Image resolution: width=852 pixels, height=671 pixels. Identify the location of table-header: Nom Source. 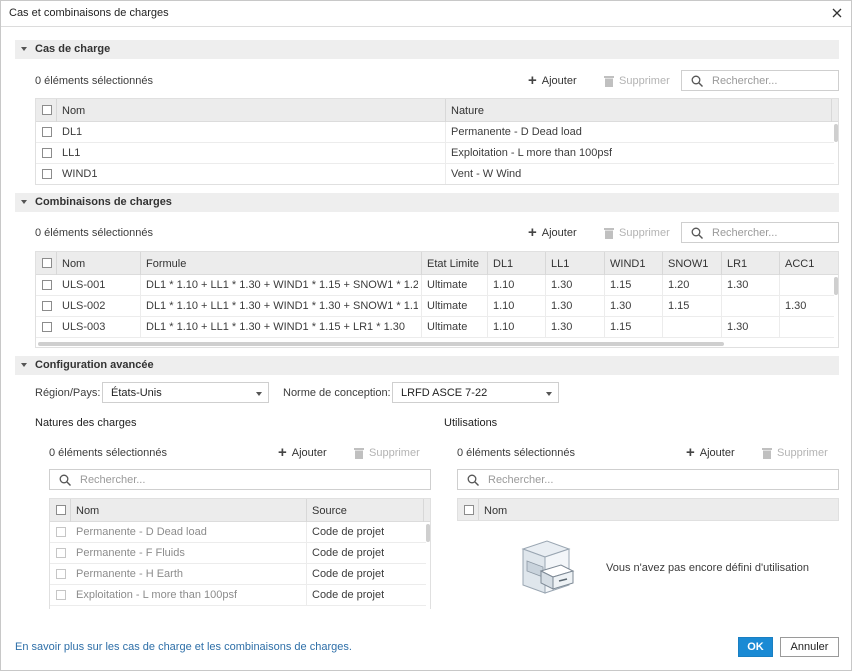
(240, 510).